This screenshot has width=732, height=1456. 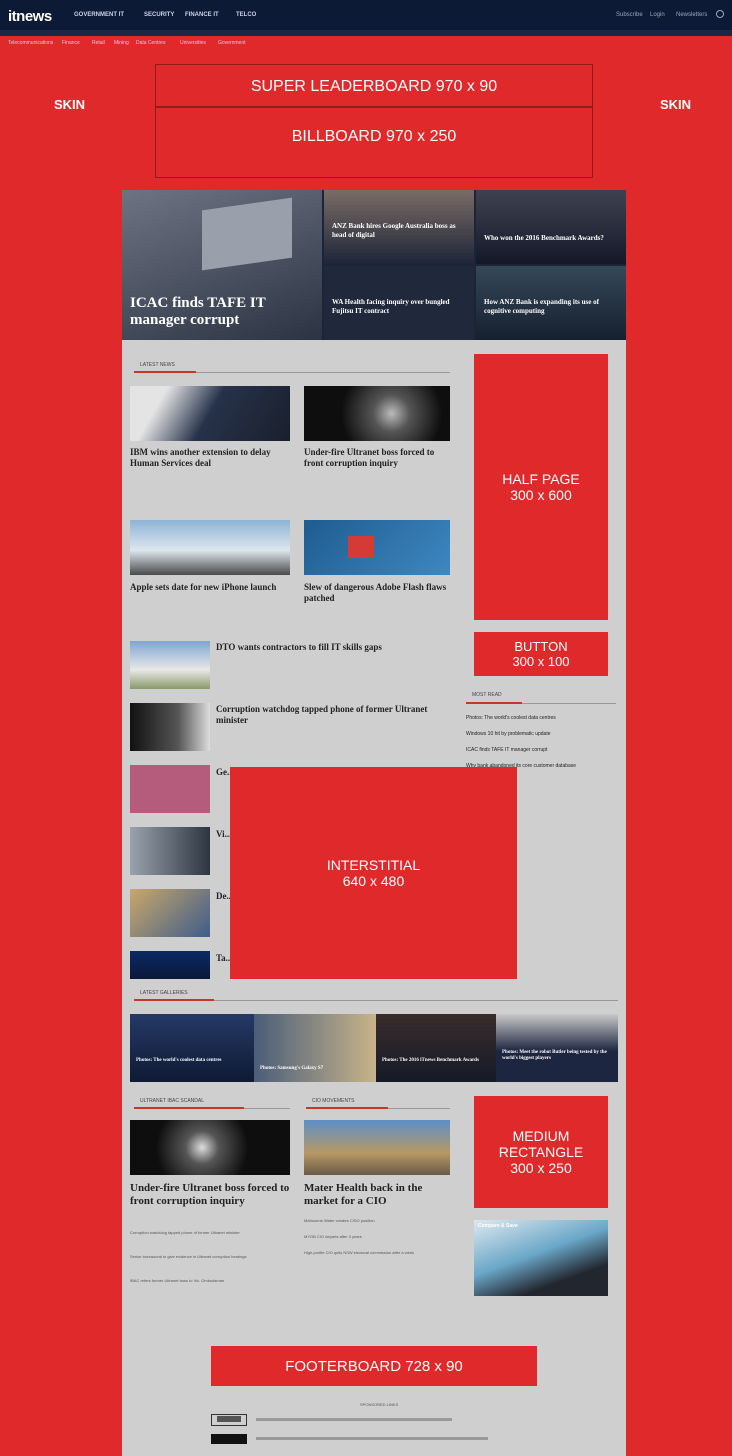 I want to click on subnav-link: Mining, so click(x=121, y=43).